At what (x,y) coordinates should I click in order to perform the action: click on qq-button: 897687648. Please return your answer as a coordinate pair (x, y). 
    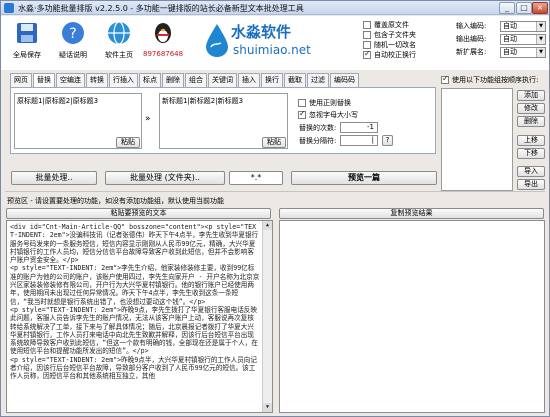
    Looking at the image, I should click on (163, 43).